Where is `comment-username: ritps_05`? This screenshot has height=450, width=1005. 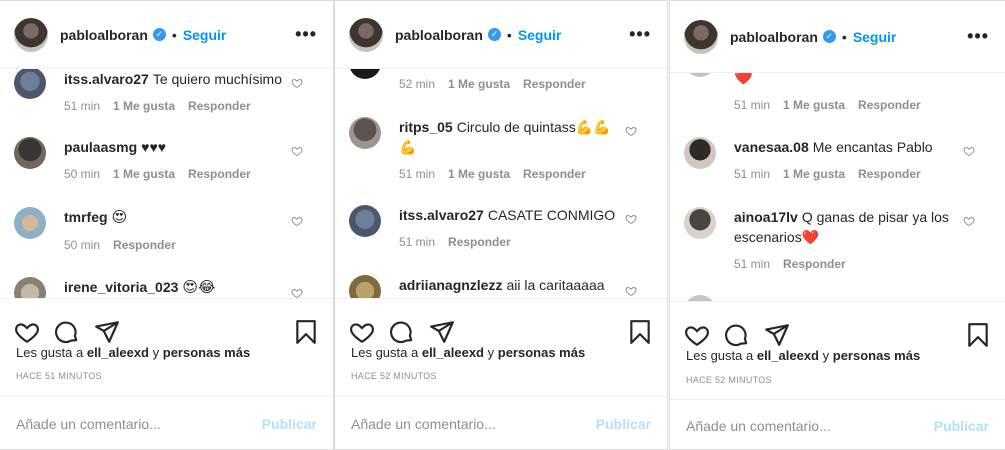 comment-username: ritps_05 is located at coordinates (426, 127).